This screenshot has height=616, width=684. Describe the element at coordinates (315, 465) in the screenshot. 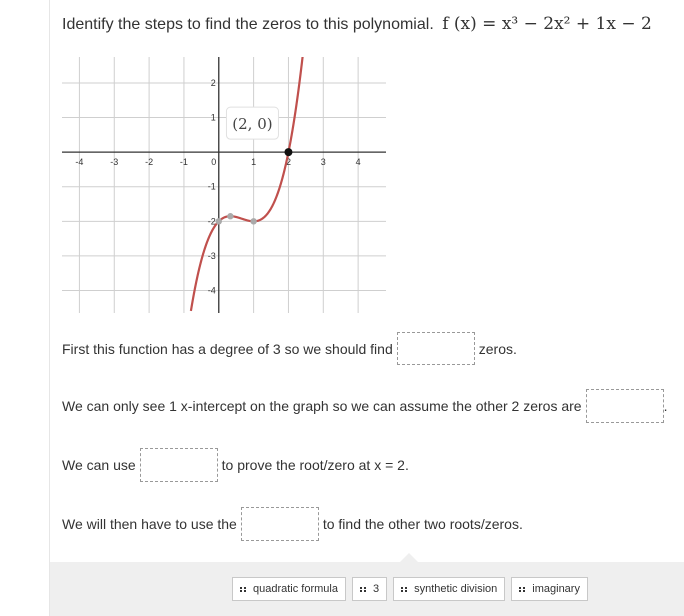

I see `statement-3-after: to prove the root/zero at x = 2.` at that location.